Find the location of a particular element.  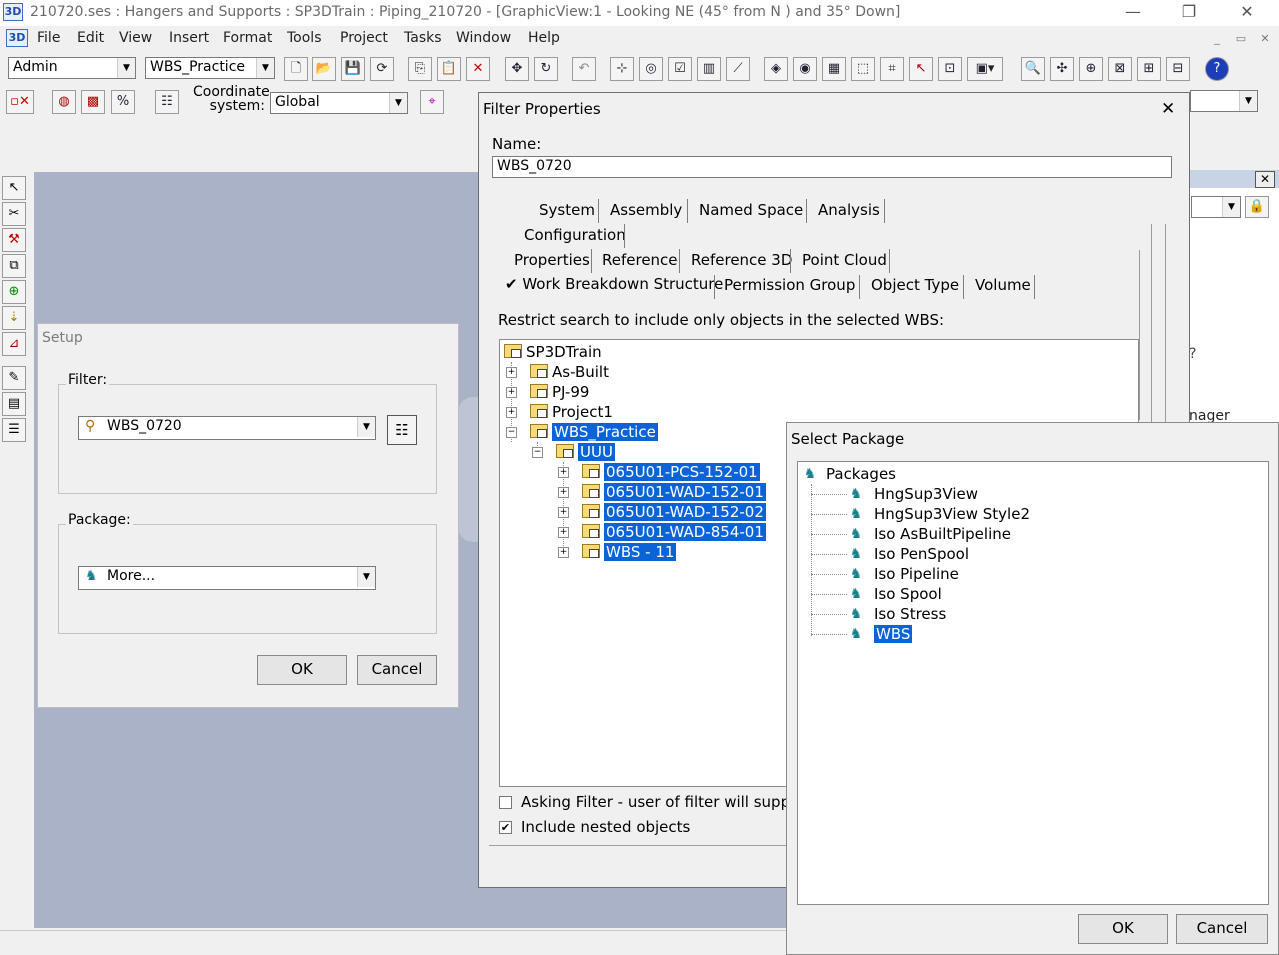

document-icon: 3D is located at coordinates (17, 38).